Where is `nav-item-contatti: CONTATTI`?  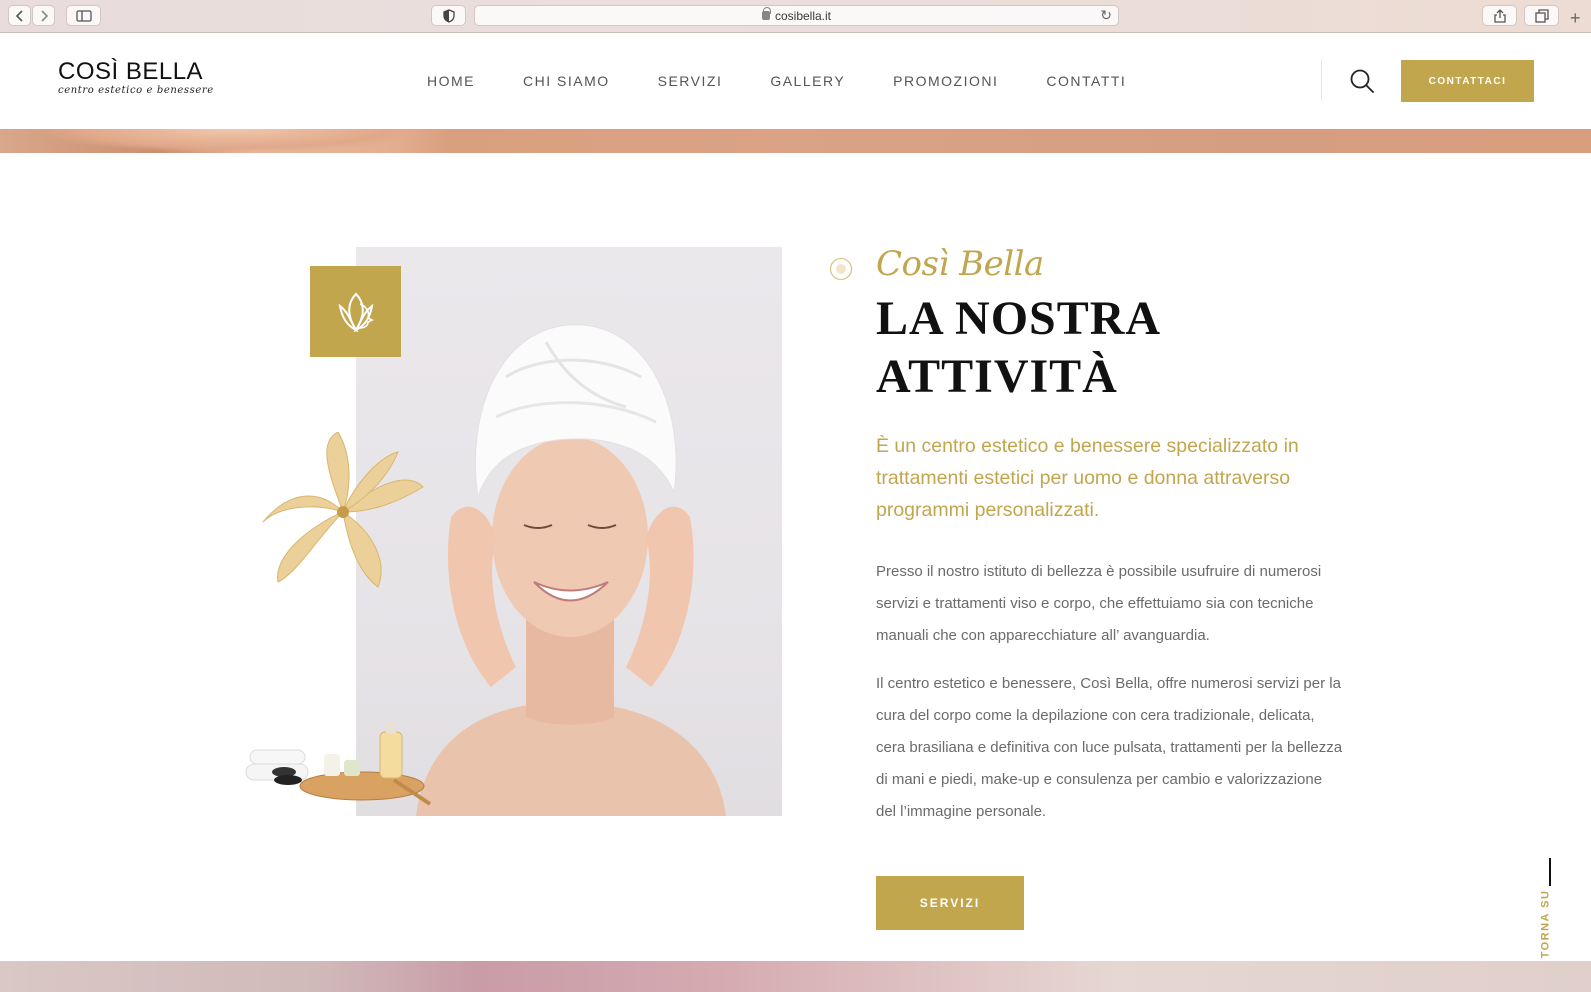 nav-item-contatti: CONTATTI is located at coordinates (1086, 81).